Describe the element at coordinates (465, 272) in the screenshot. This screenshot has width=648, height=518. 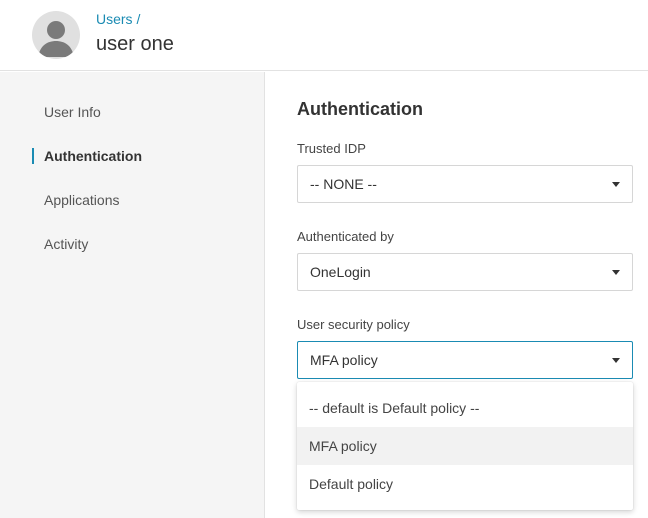
I see `authenticated-by-select: OneLogin` at that location.